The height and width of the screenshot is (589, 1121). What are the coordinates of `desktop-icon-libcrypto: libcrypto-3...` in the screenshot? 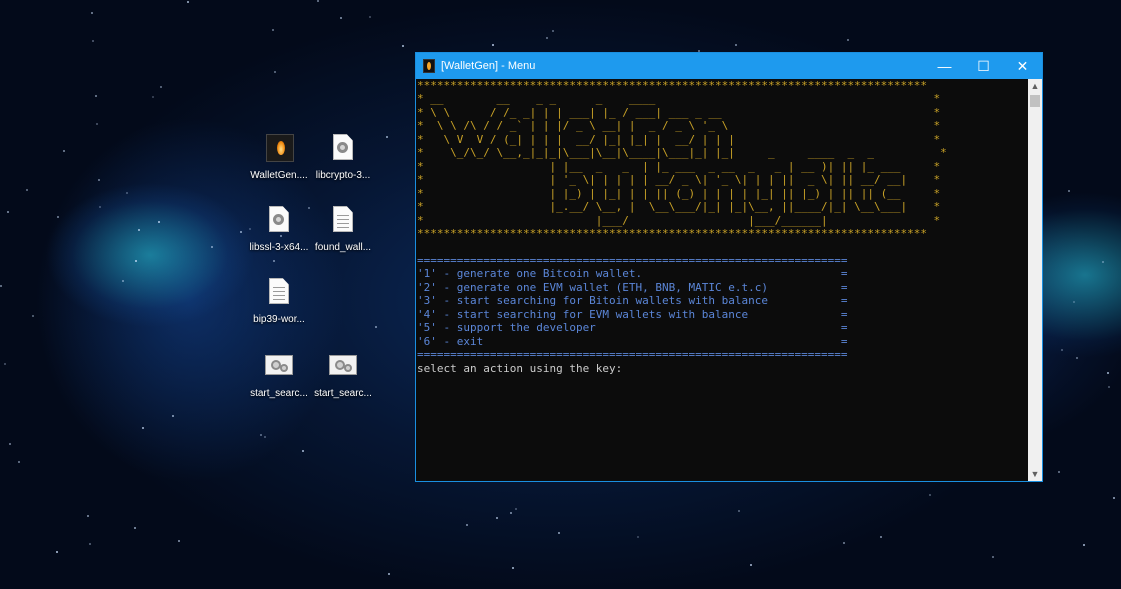 It's located at (343, 157).